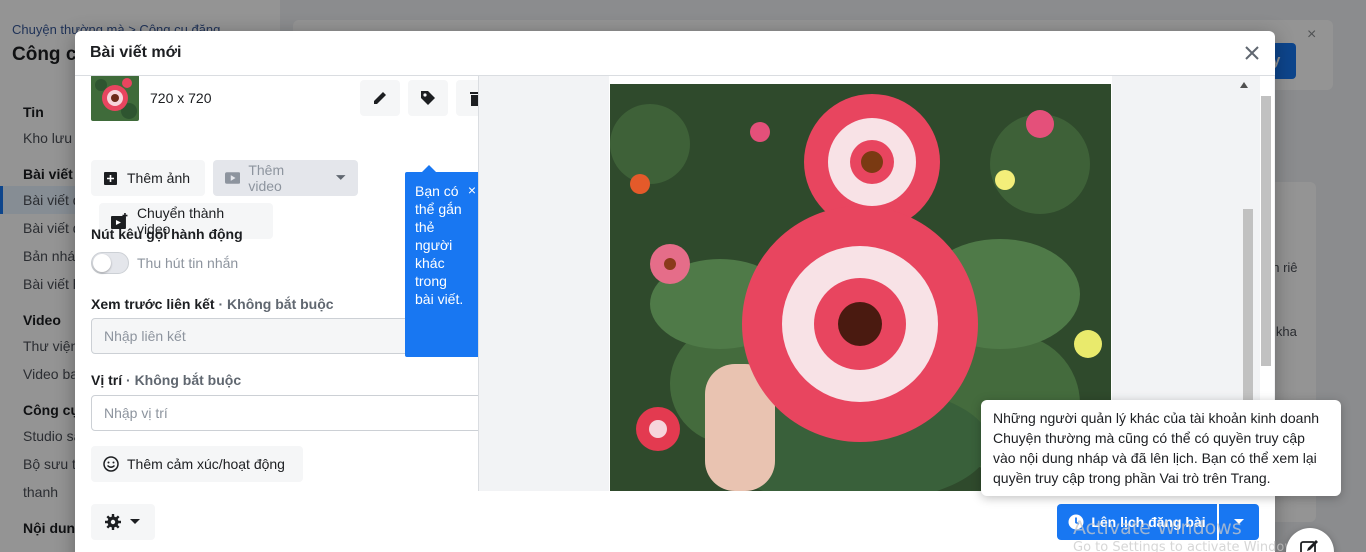 The height and width of the screenshot is (552, 1366). What do you see at coordinates (1244, 85) in the screenshot?
I see `scroll-up-icon` at bounding box center [1244, 85].